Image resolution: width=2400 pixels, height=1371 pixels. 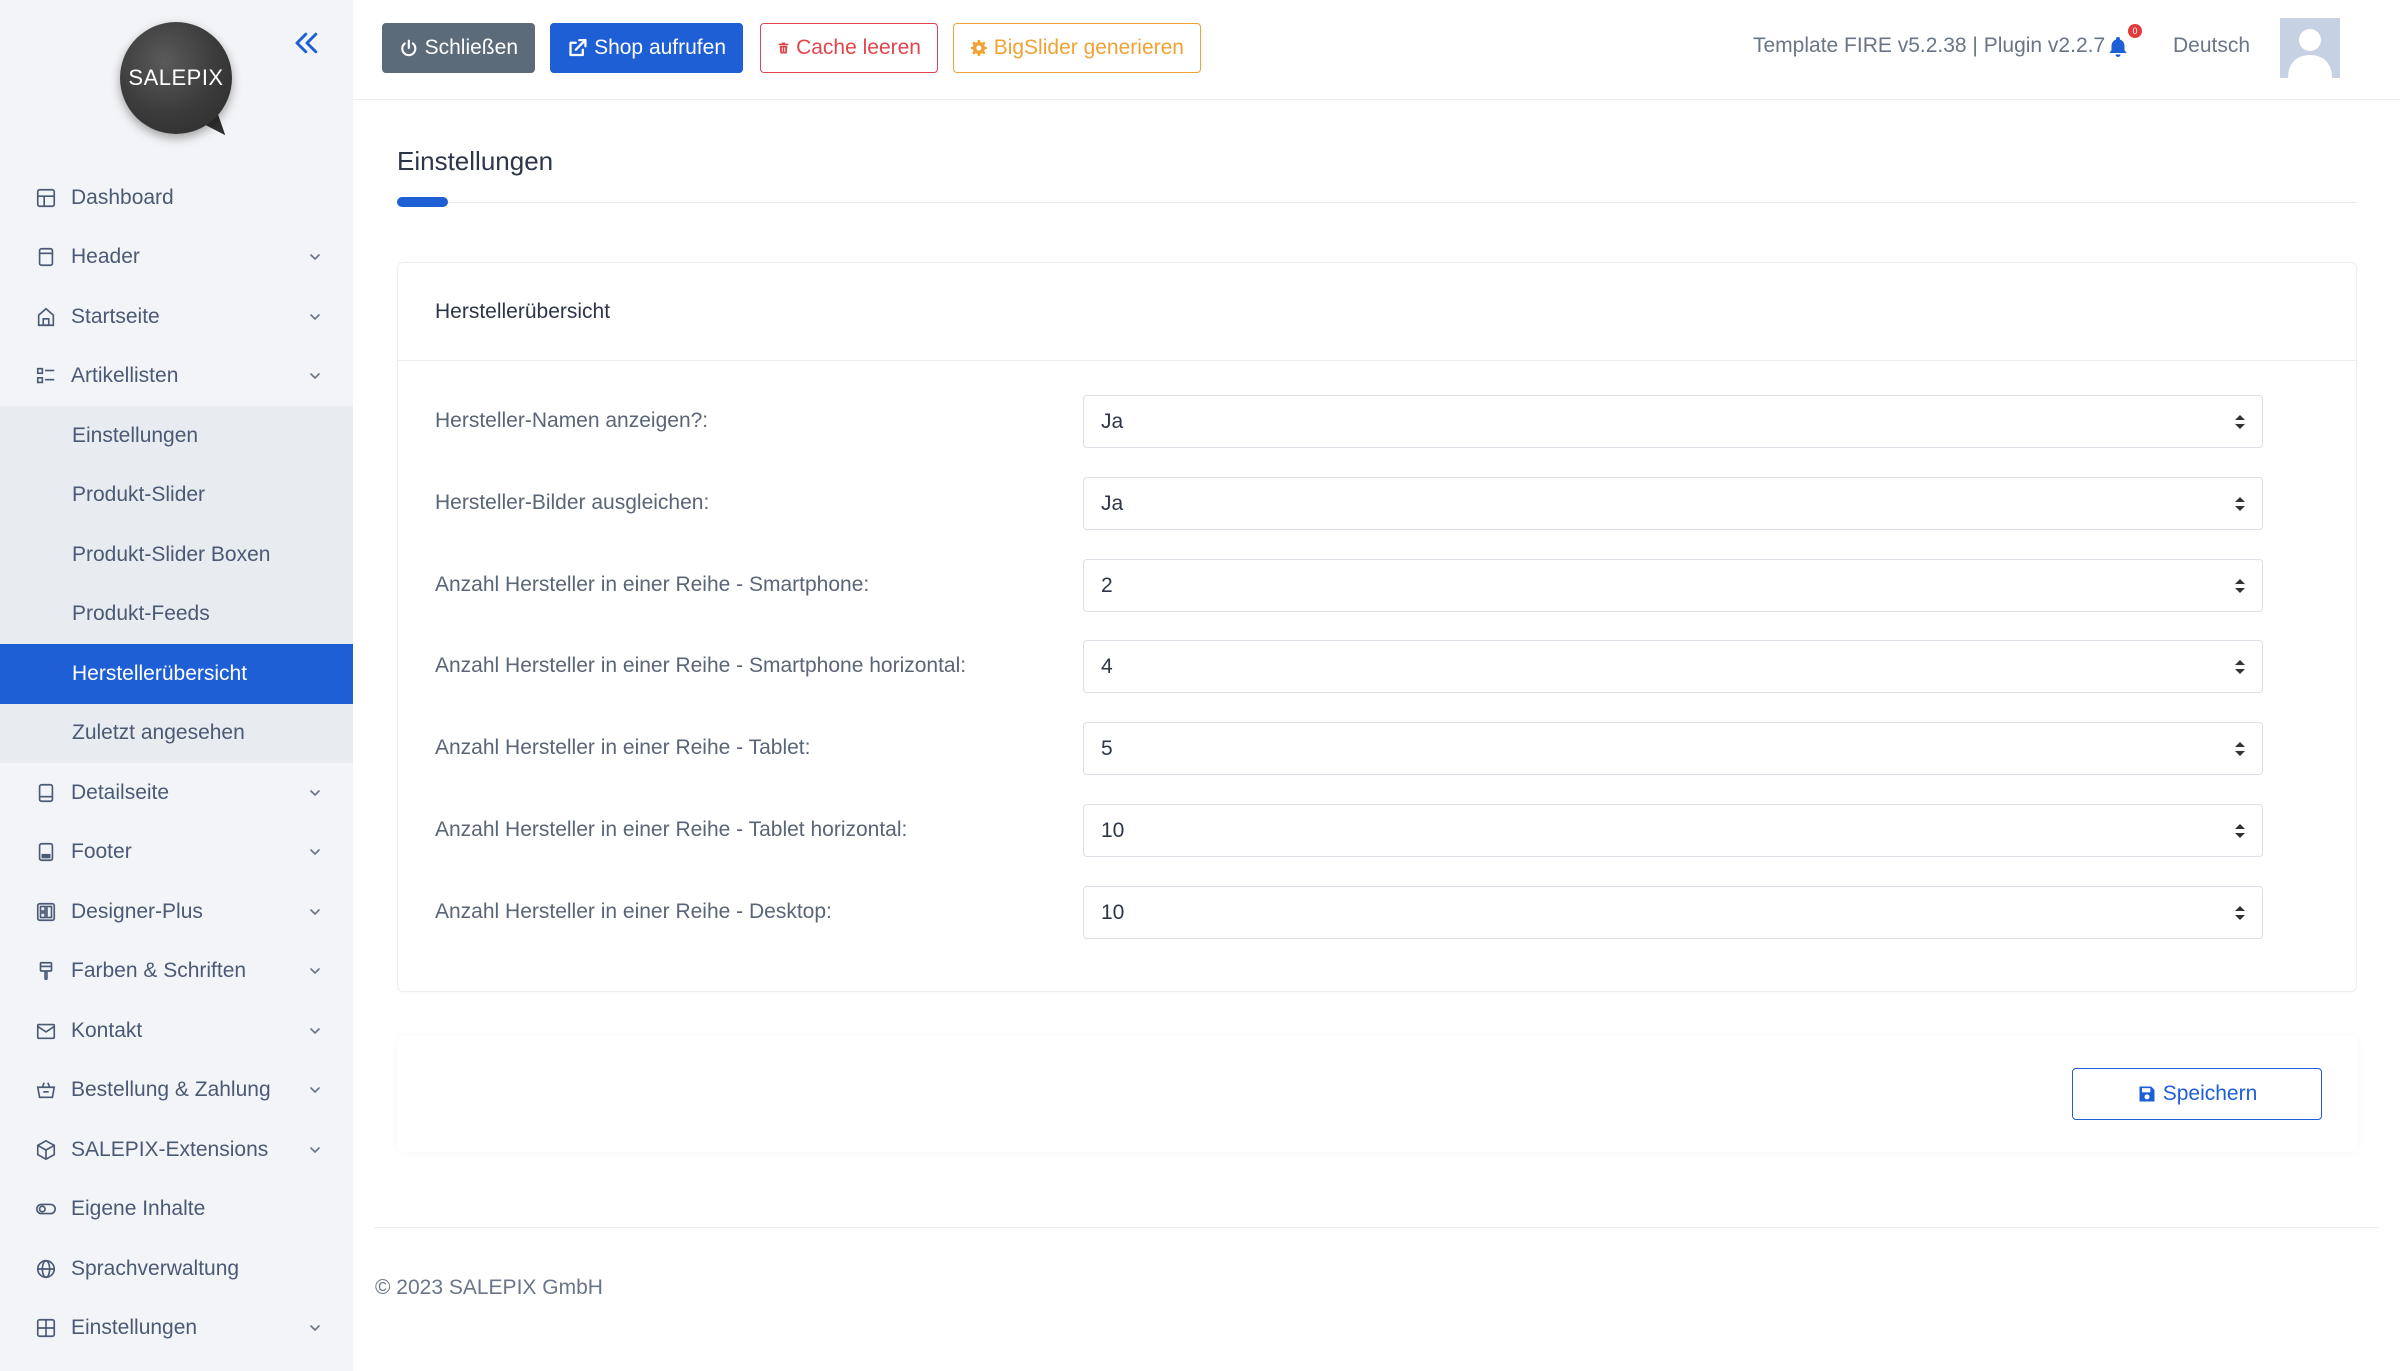 I want to click on trash-icon, so click(x=783, y=48).